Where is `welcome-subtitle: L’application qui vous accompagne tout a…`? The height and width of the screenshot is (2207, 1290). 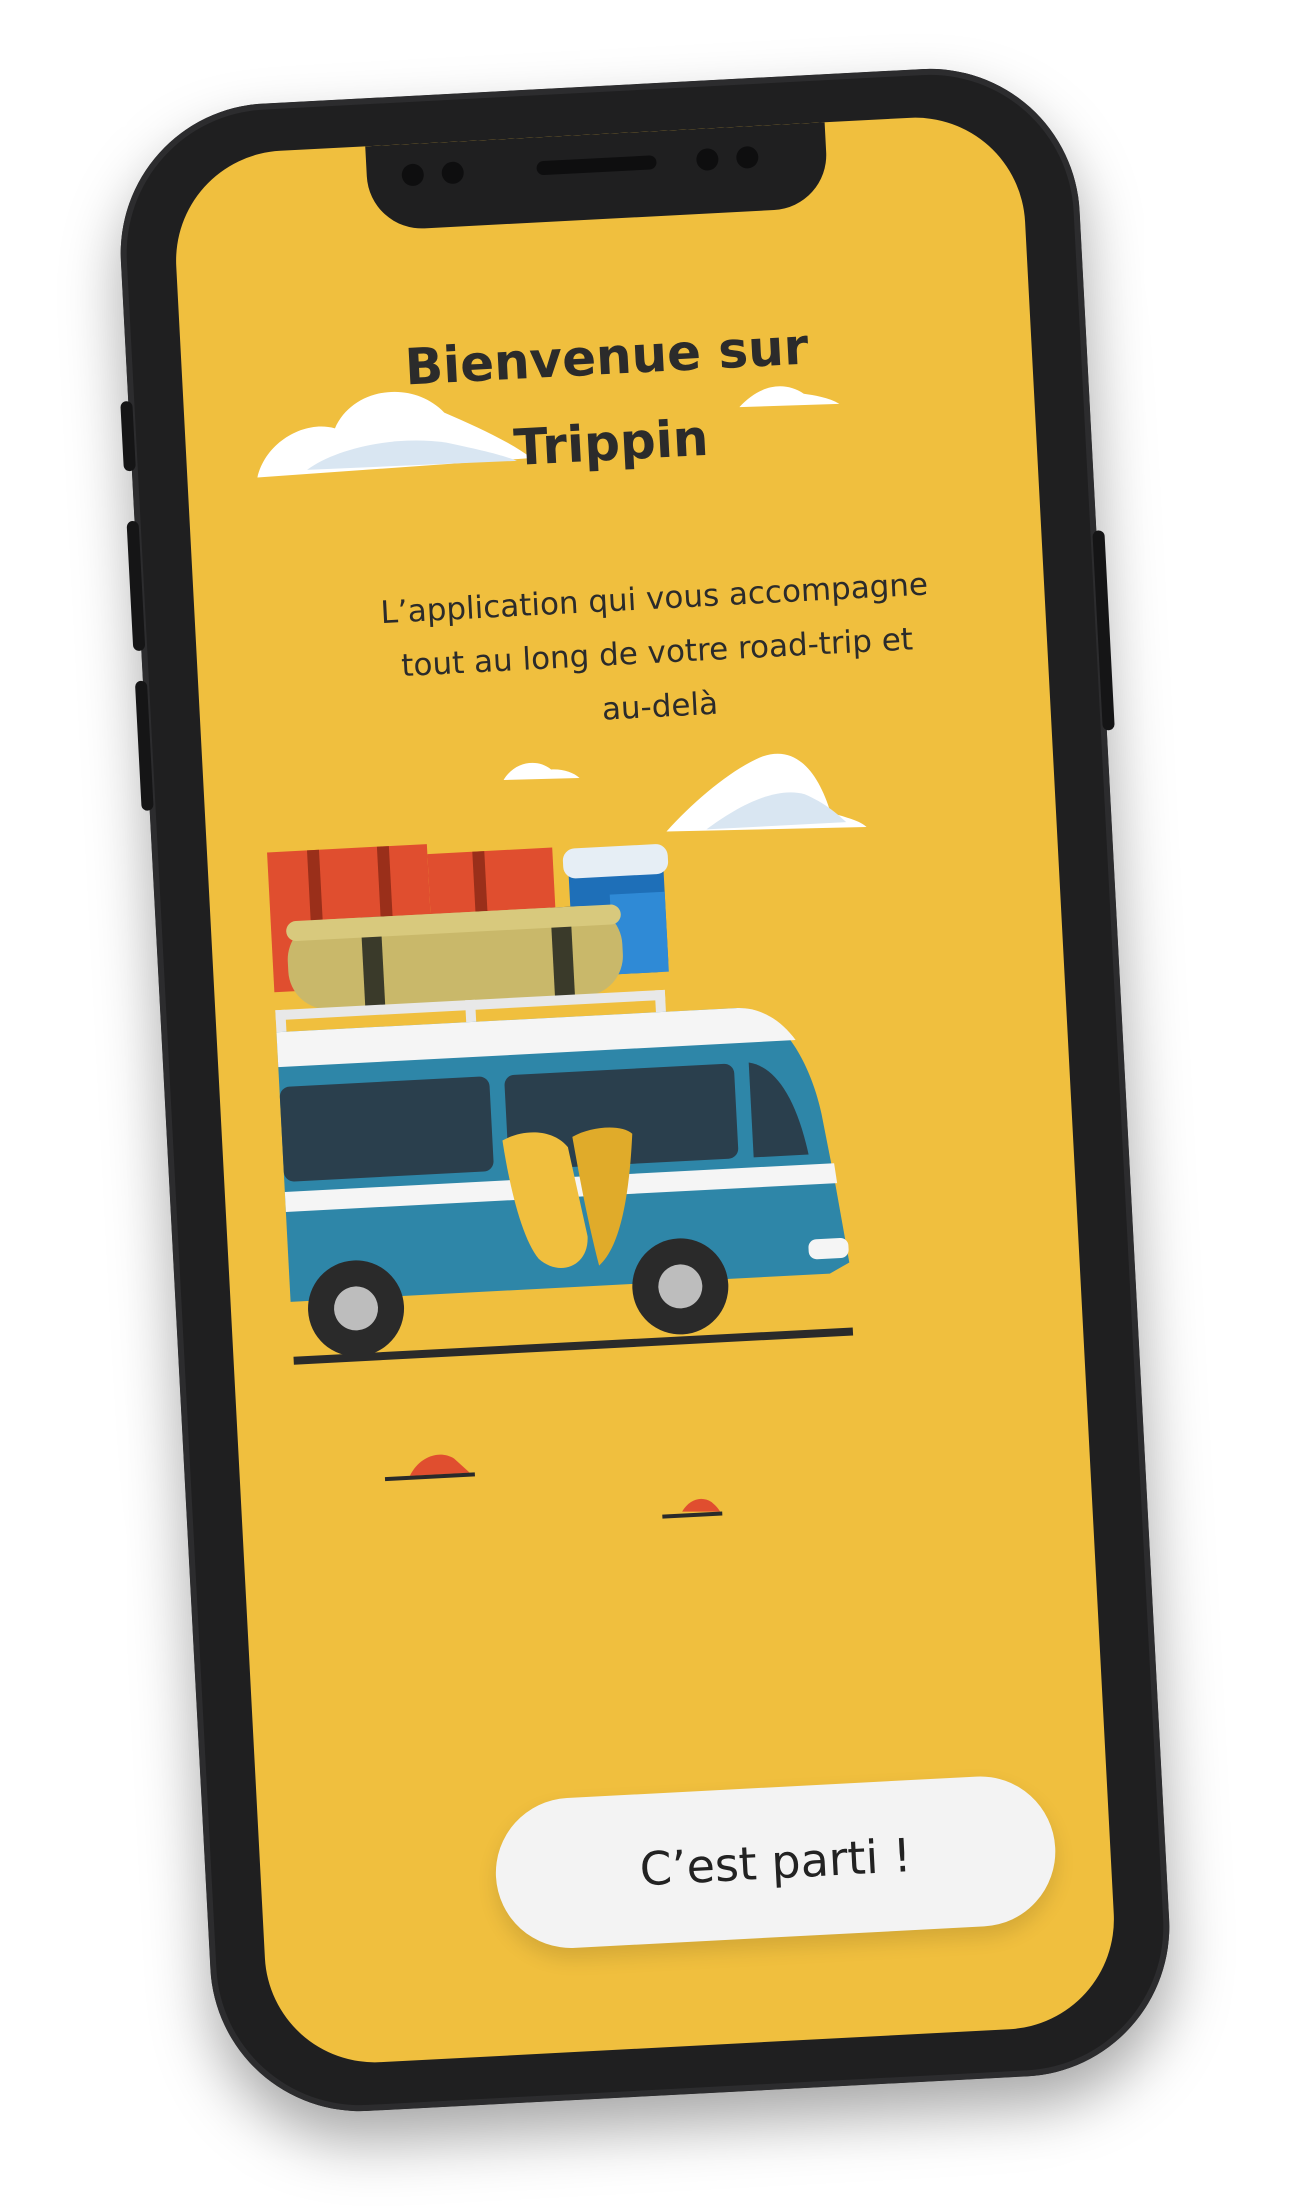
welcome-subtitle: L’application qui vous accompagne tout a… is located at coordinates (657, 653).